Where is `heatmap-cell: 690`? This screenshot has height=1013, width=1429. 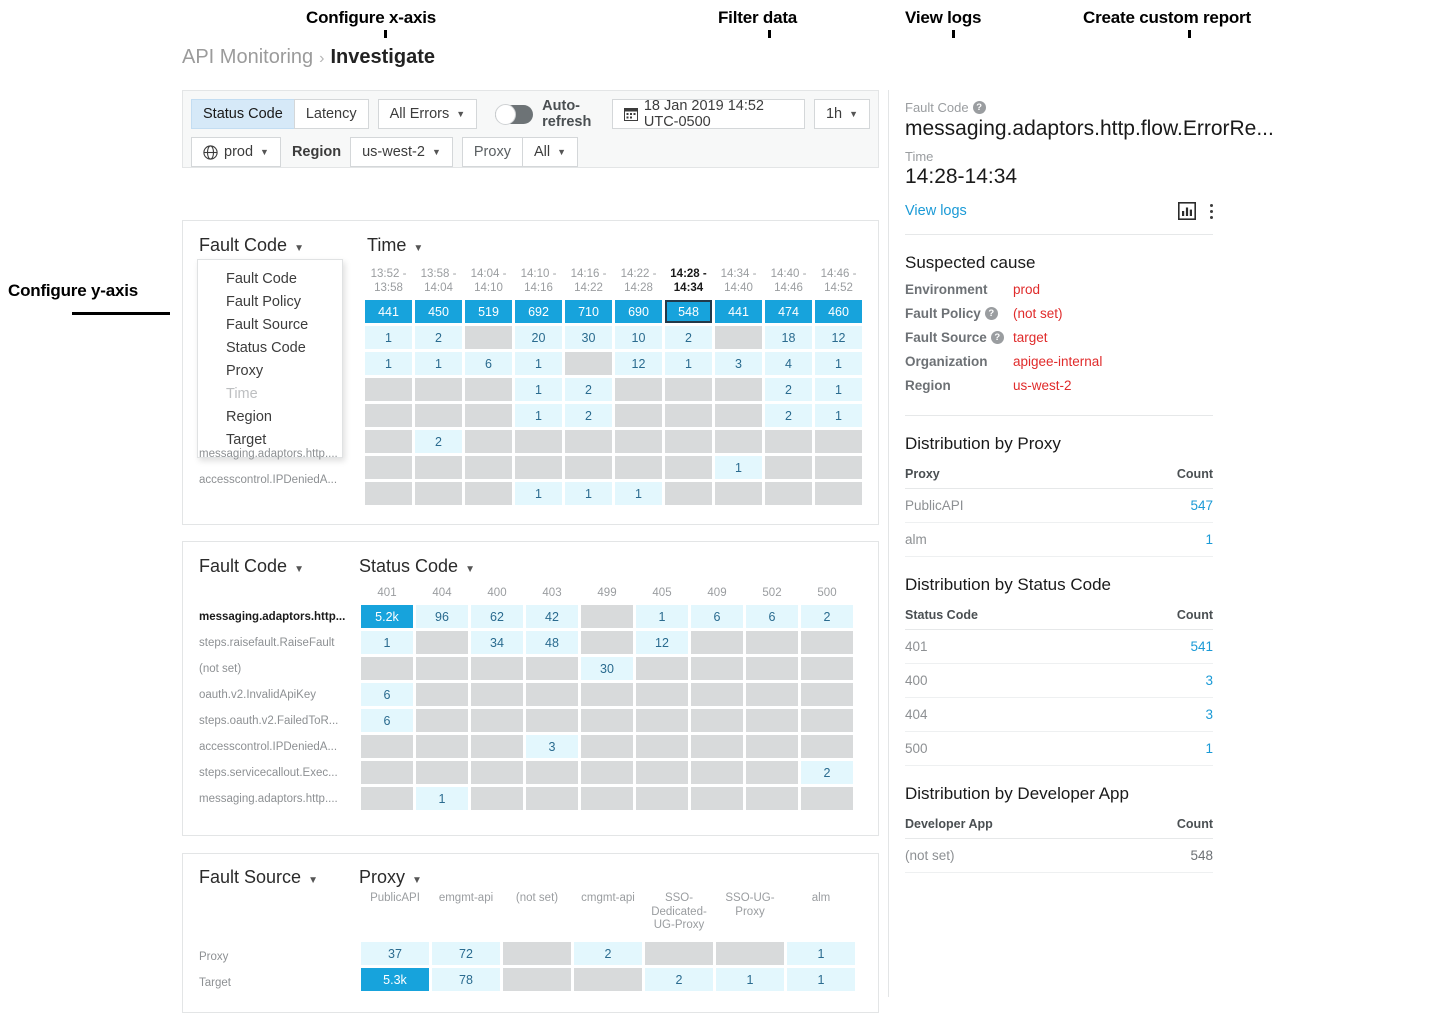
heatmap-cell: 690 is located at coordinates (638, 311).